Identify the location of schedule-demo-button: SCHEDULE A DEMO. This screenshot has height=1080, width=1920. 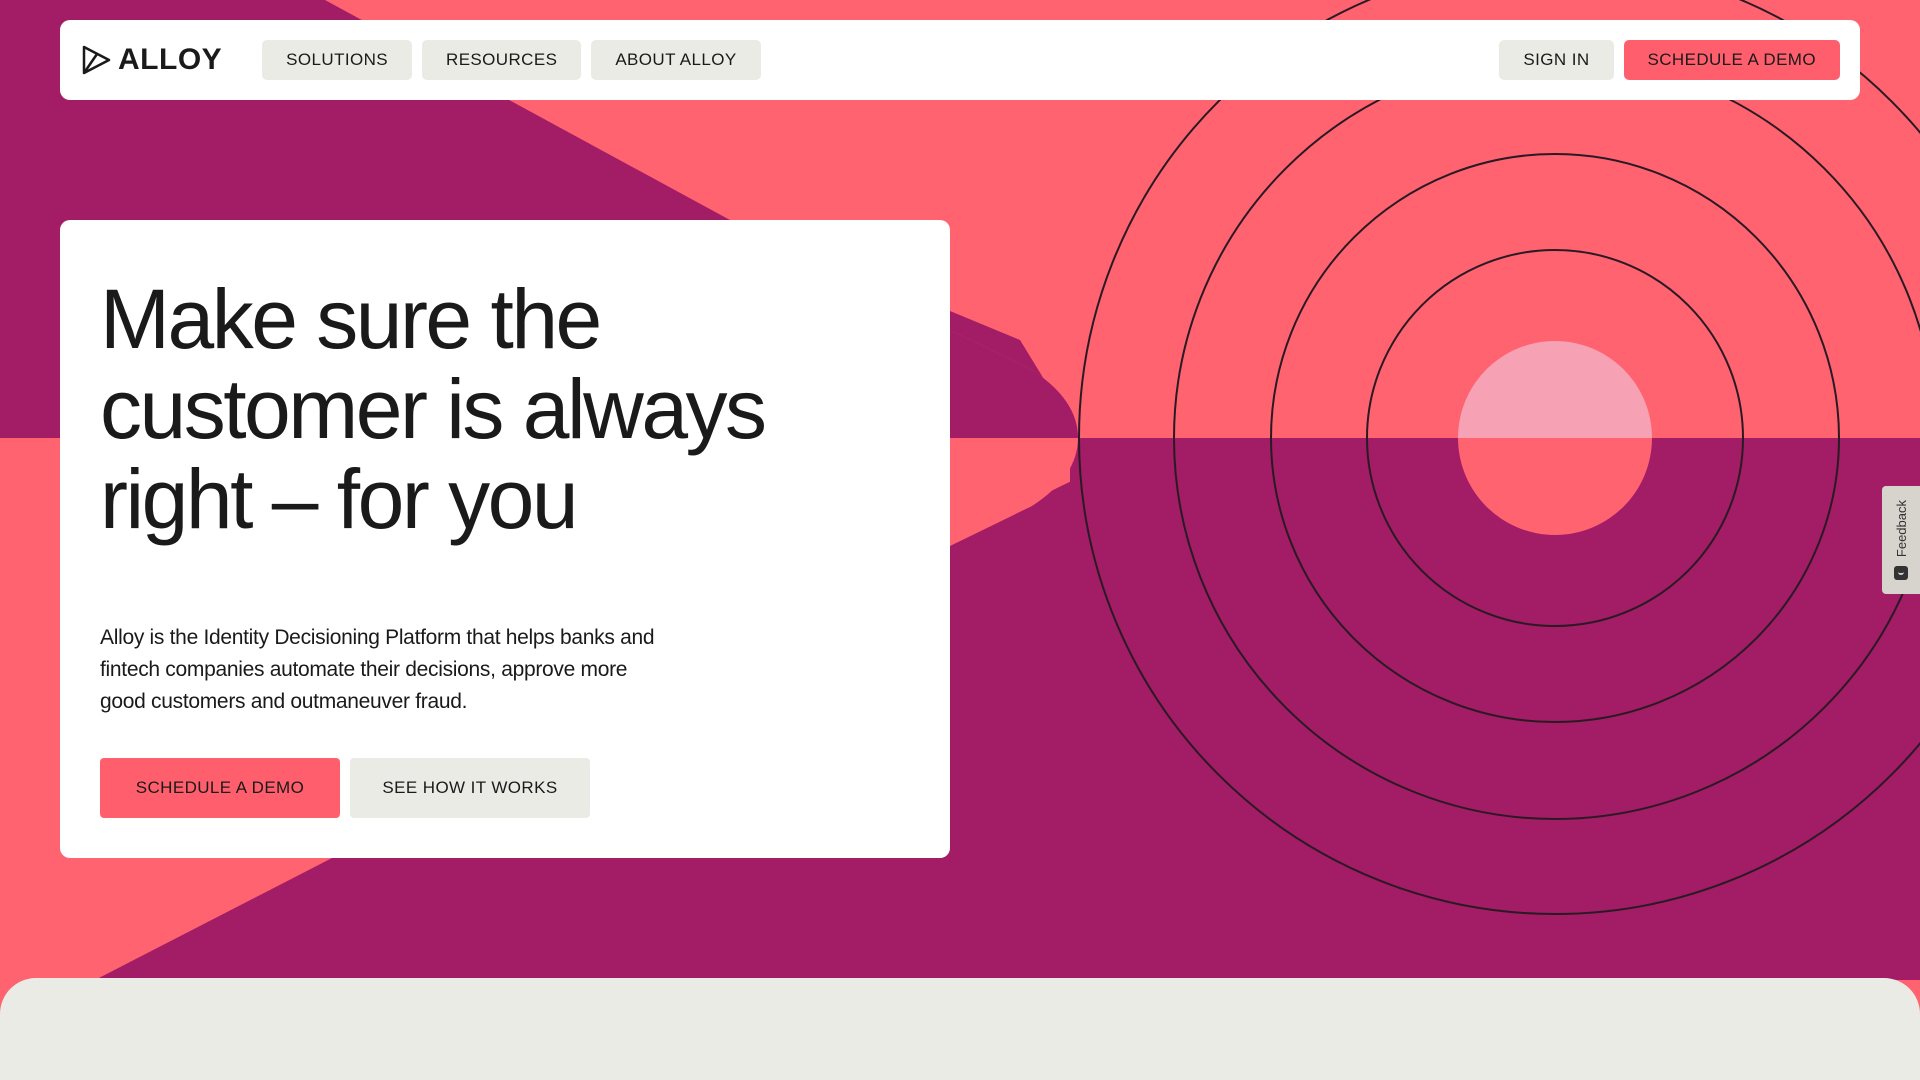
(220, 788).